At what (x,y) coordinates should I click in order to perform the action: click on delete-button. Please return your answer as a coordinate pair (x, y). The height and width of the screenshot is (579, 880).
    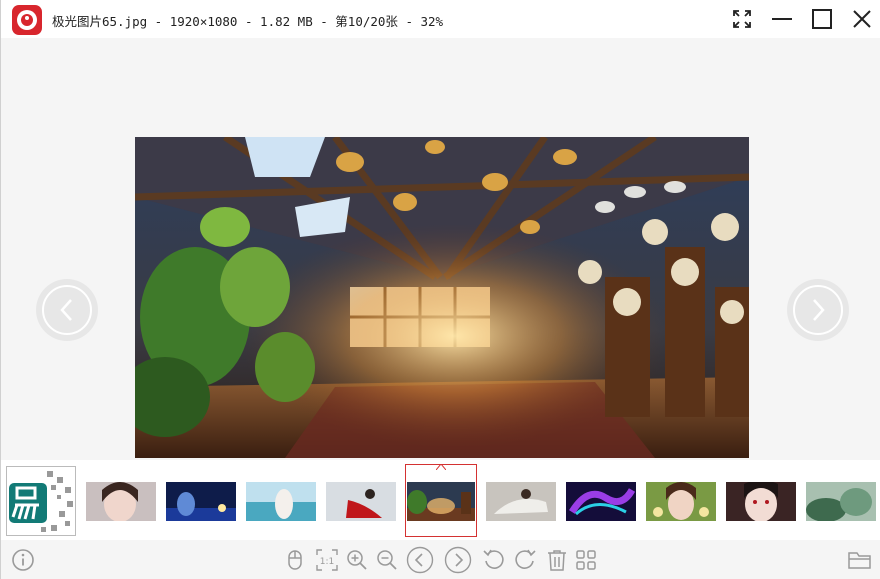
    Looking at the image, I should click on (557, 560).